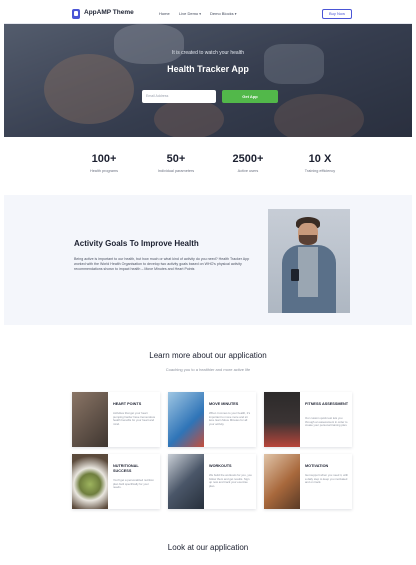  I want to click on stat-value: 2500+, so click(248, 159).